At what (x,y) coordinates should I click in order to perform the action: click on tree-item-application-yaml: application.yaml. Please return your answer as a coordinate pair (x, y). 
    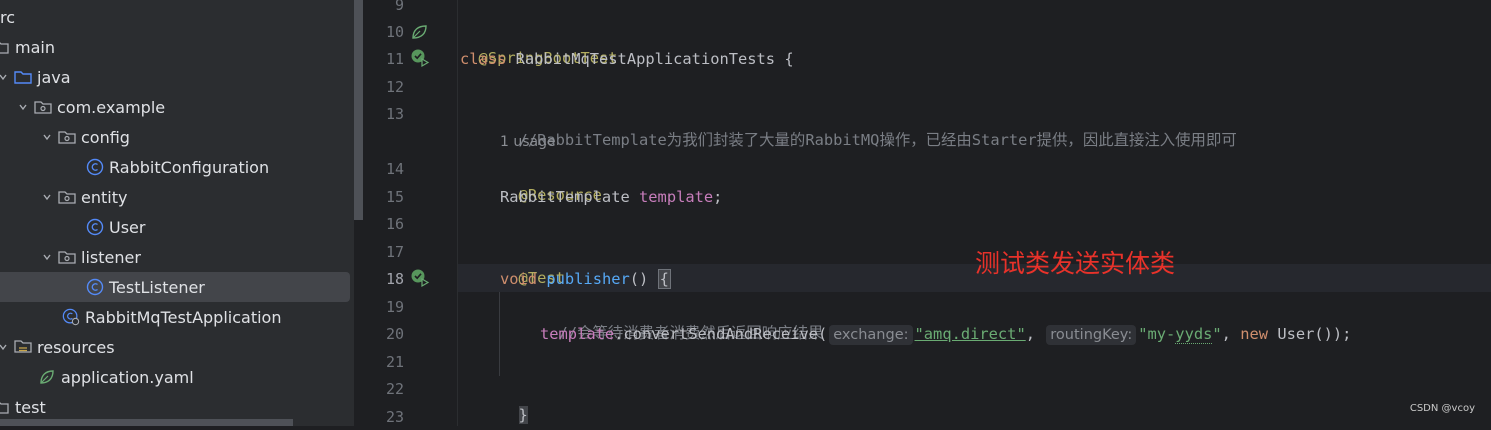
    Looking at the image, I should click on (175, 377).